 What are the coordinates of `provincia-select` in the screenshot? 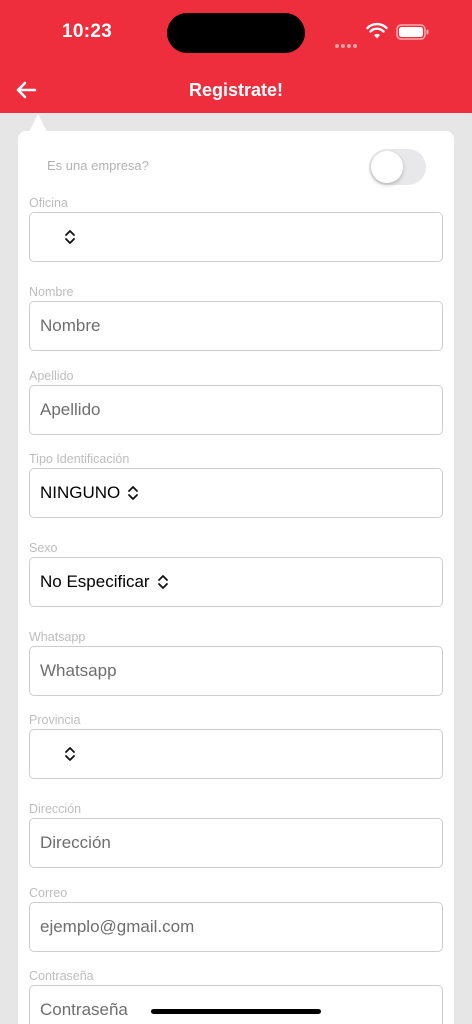 It's located at (236, 754).